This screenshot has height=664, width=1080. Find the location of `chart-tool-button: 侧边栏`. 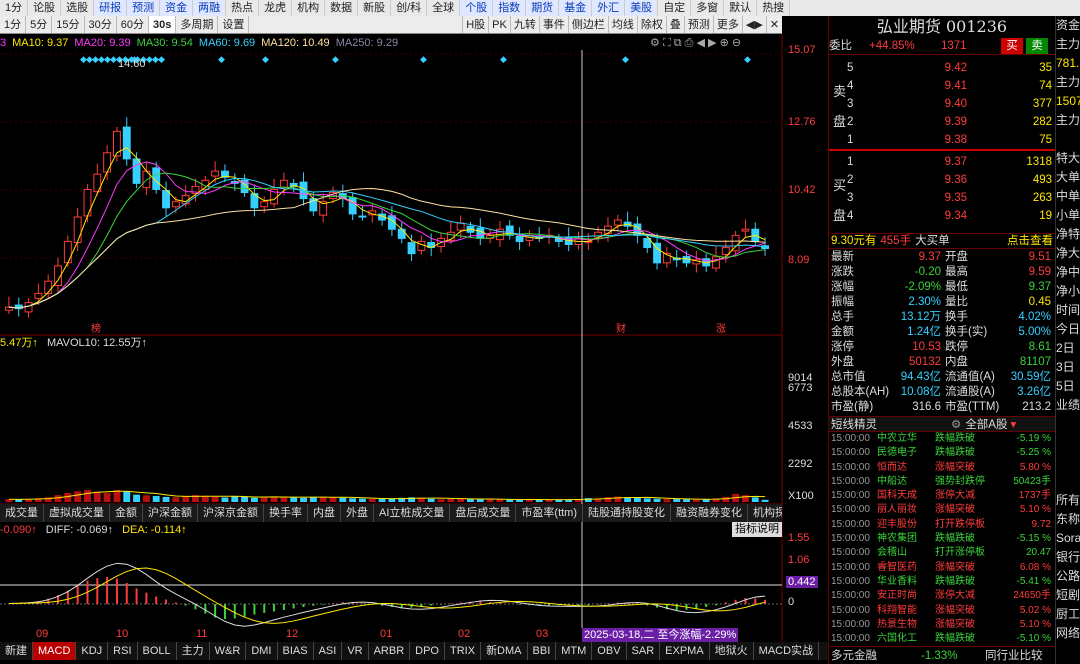

chart-tool-button: 侧边栏 is located at coordinates (587, 24).